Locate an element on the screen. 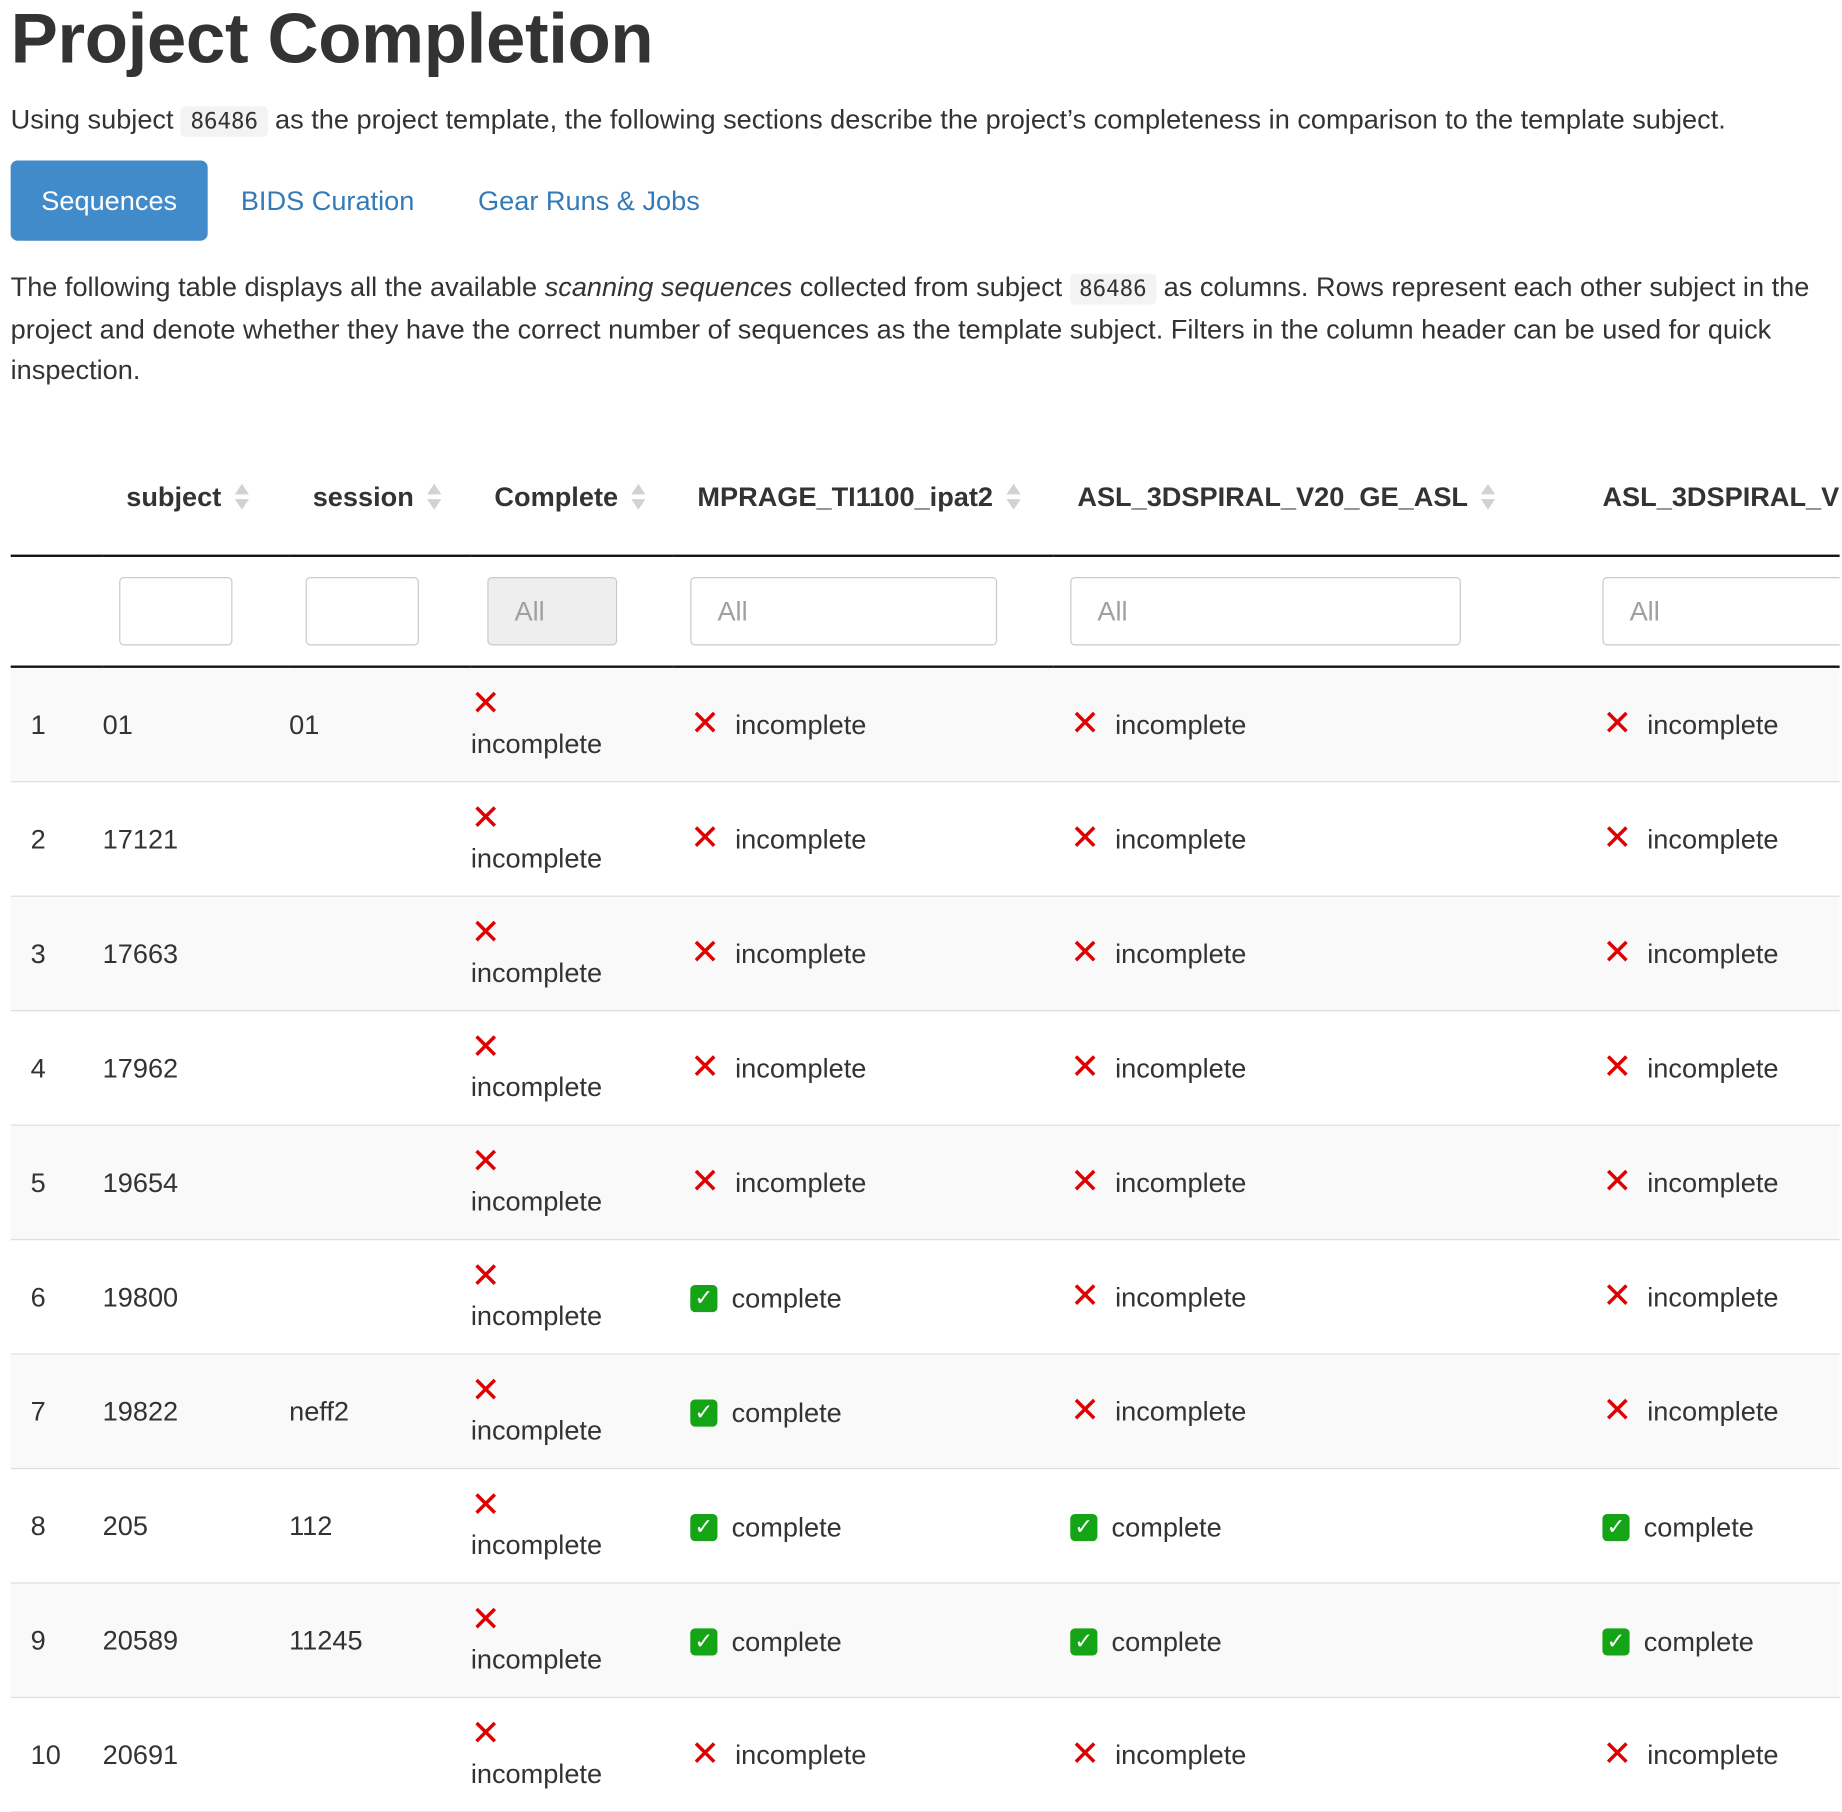 The width and height of the screenshot is (1842, 1812). col-header-complete-label: Complete is located at coordinates (556, 496).